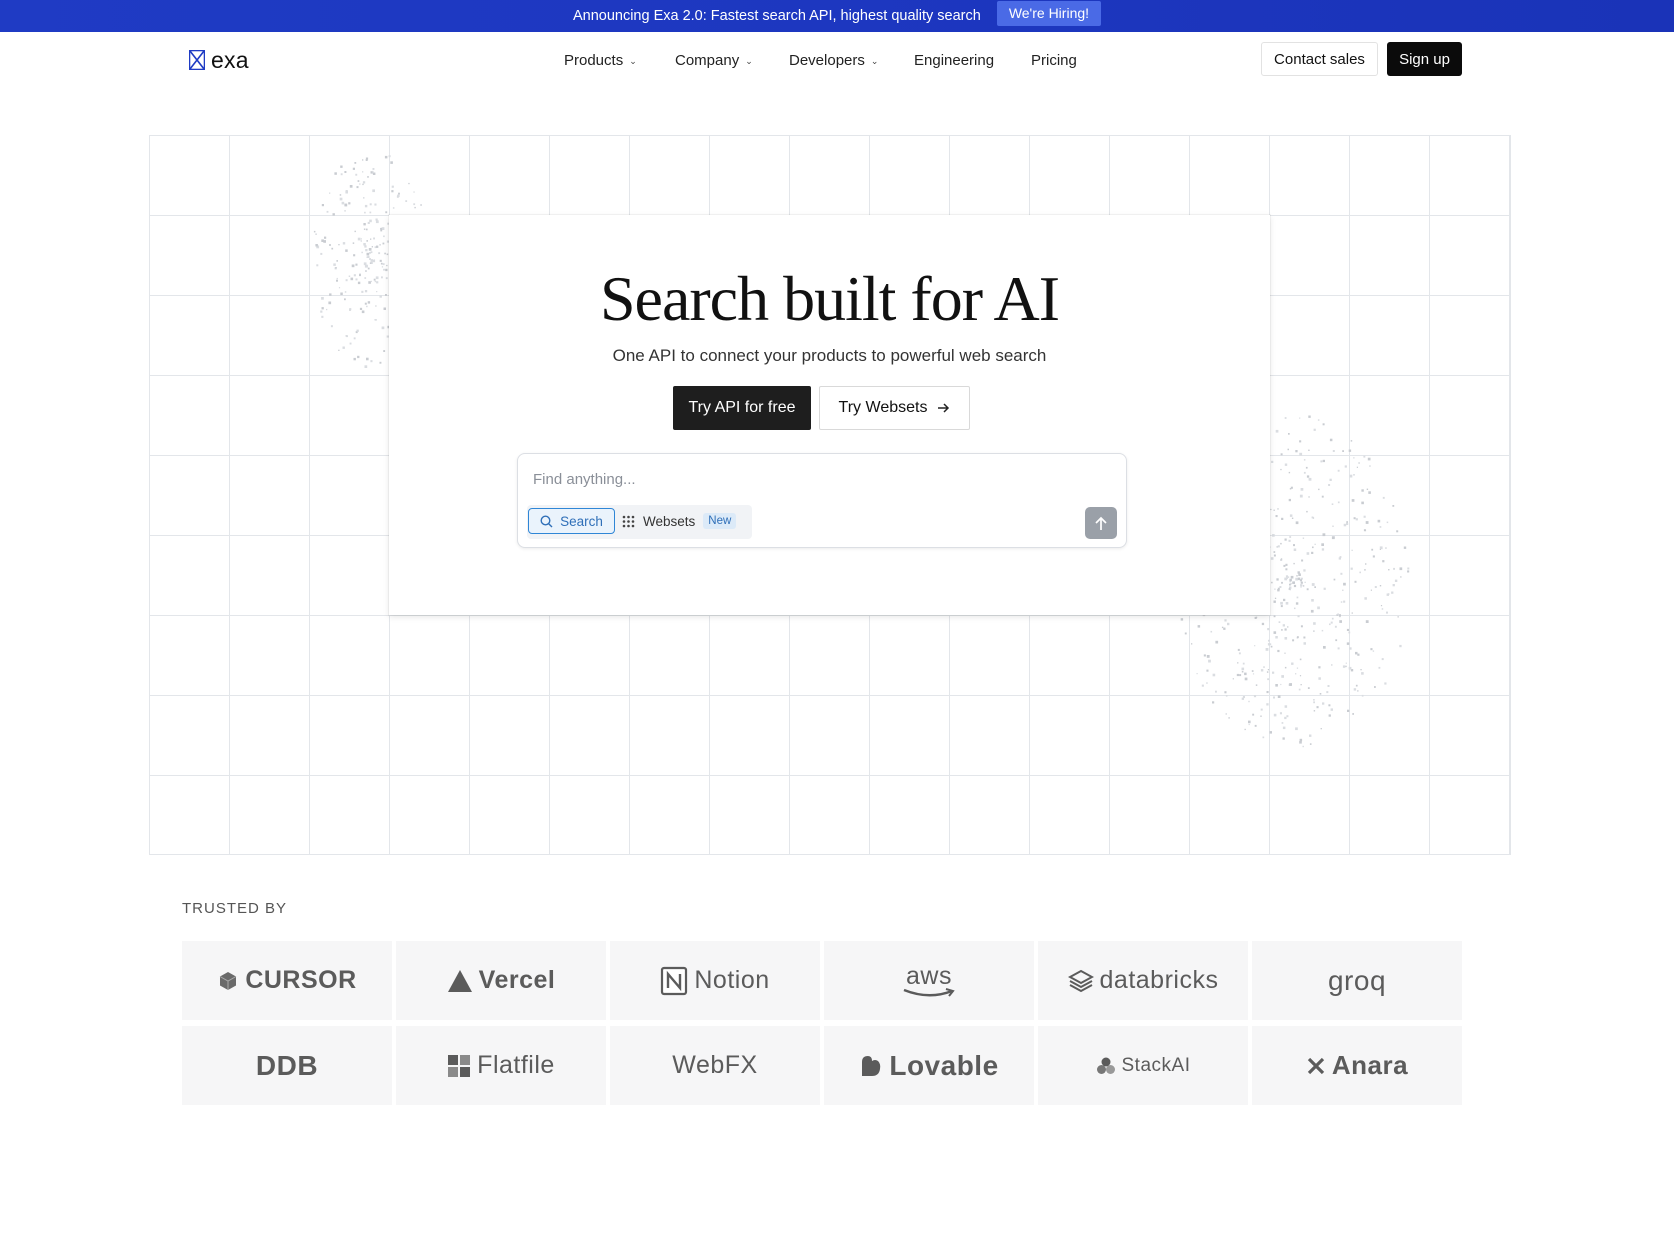  Describe the element at coordinates (894, 408) in the screenshot. I see `try-websets-button: Try Websets` at that location.